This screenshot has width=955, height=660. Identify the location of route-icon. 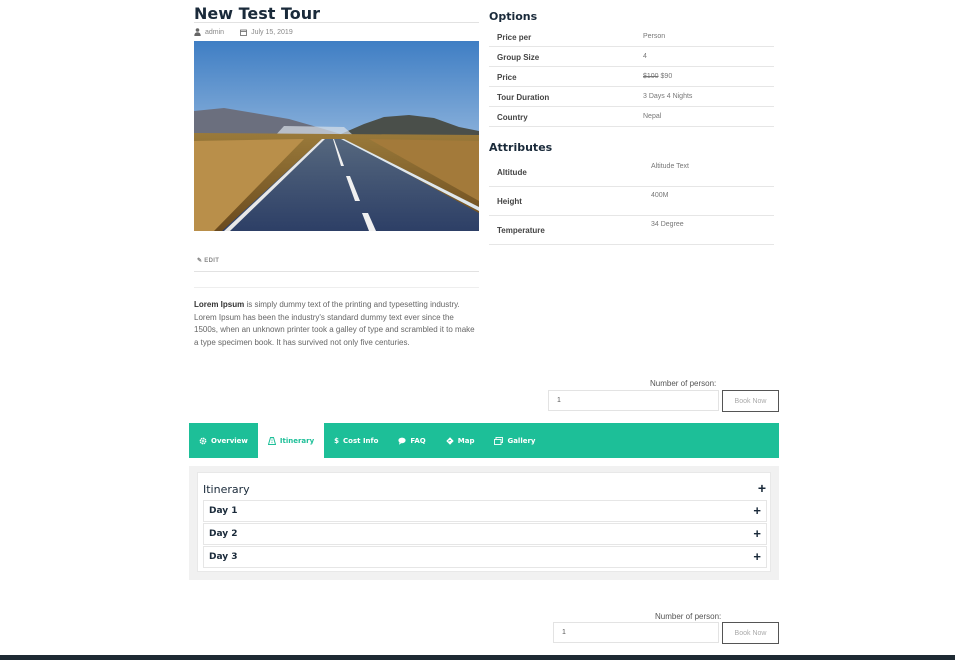
(271, 440).